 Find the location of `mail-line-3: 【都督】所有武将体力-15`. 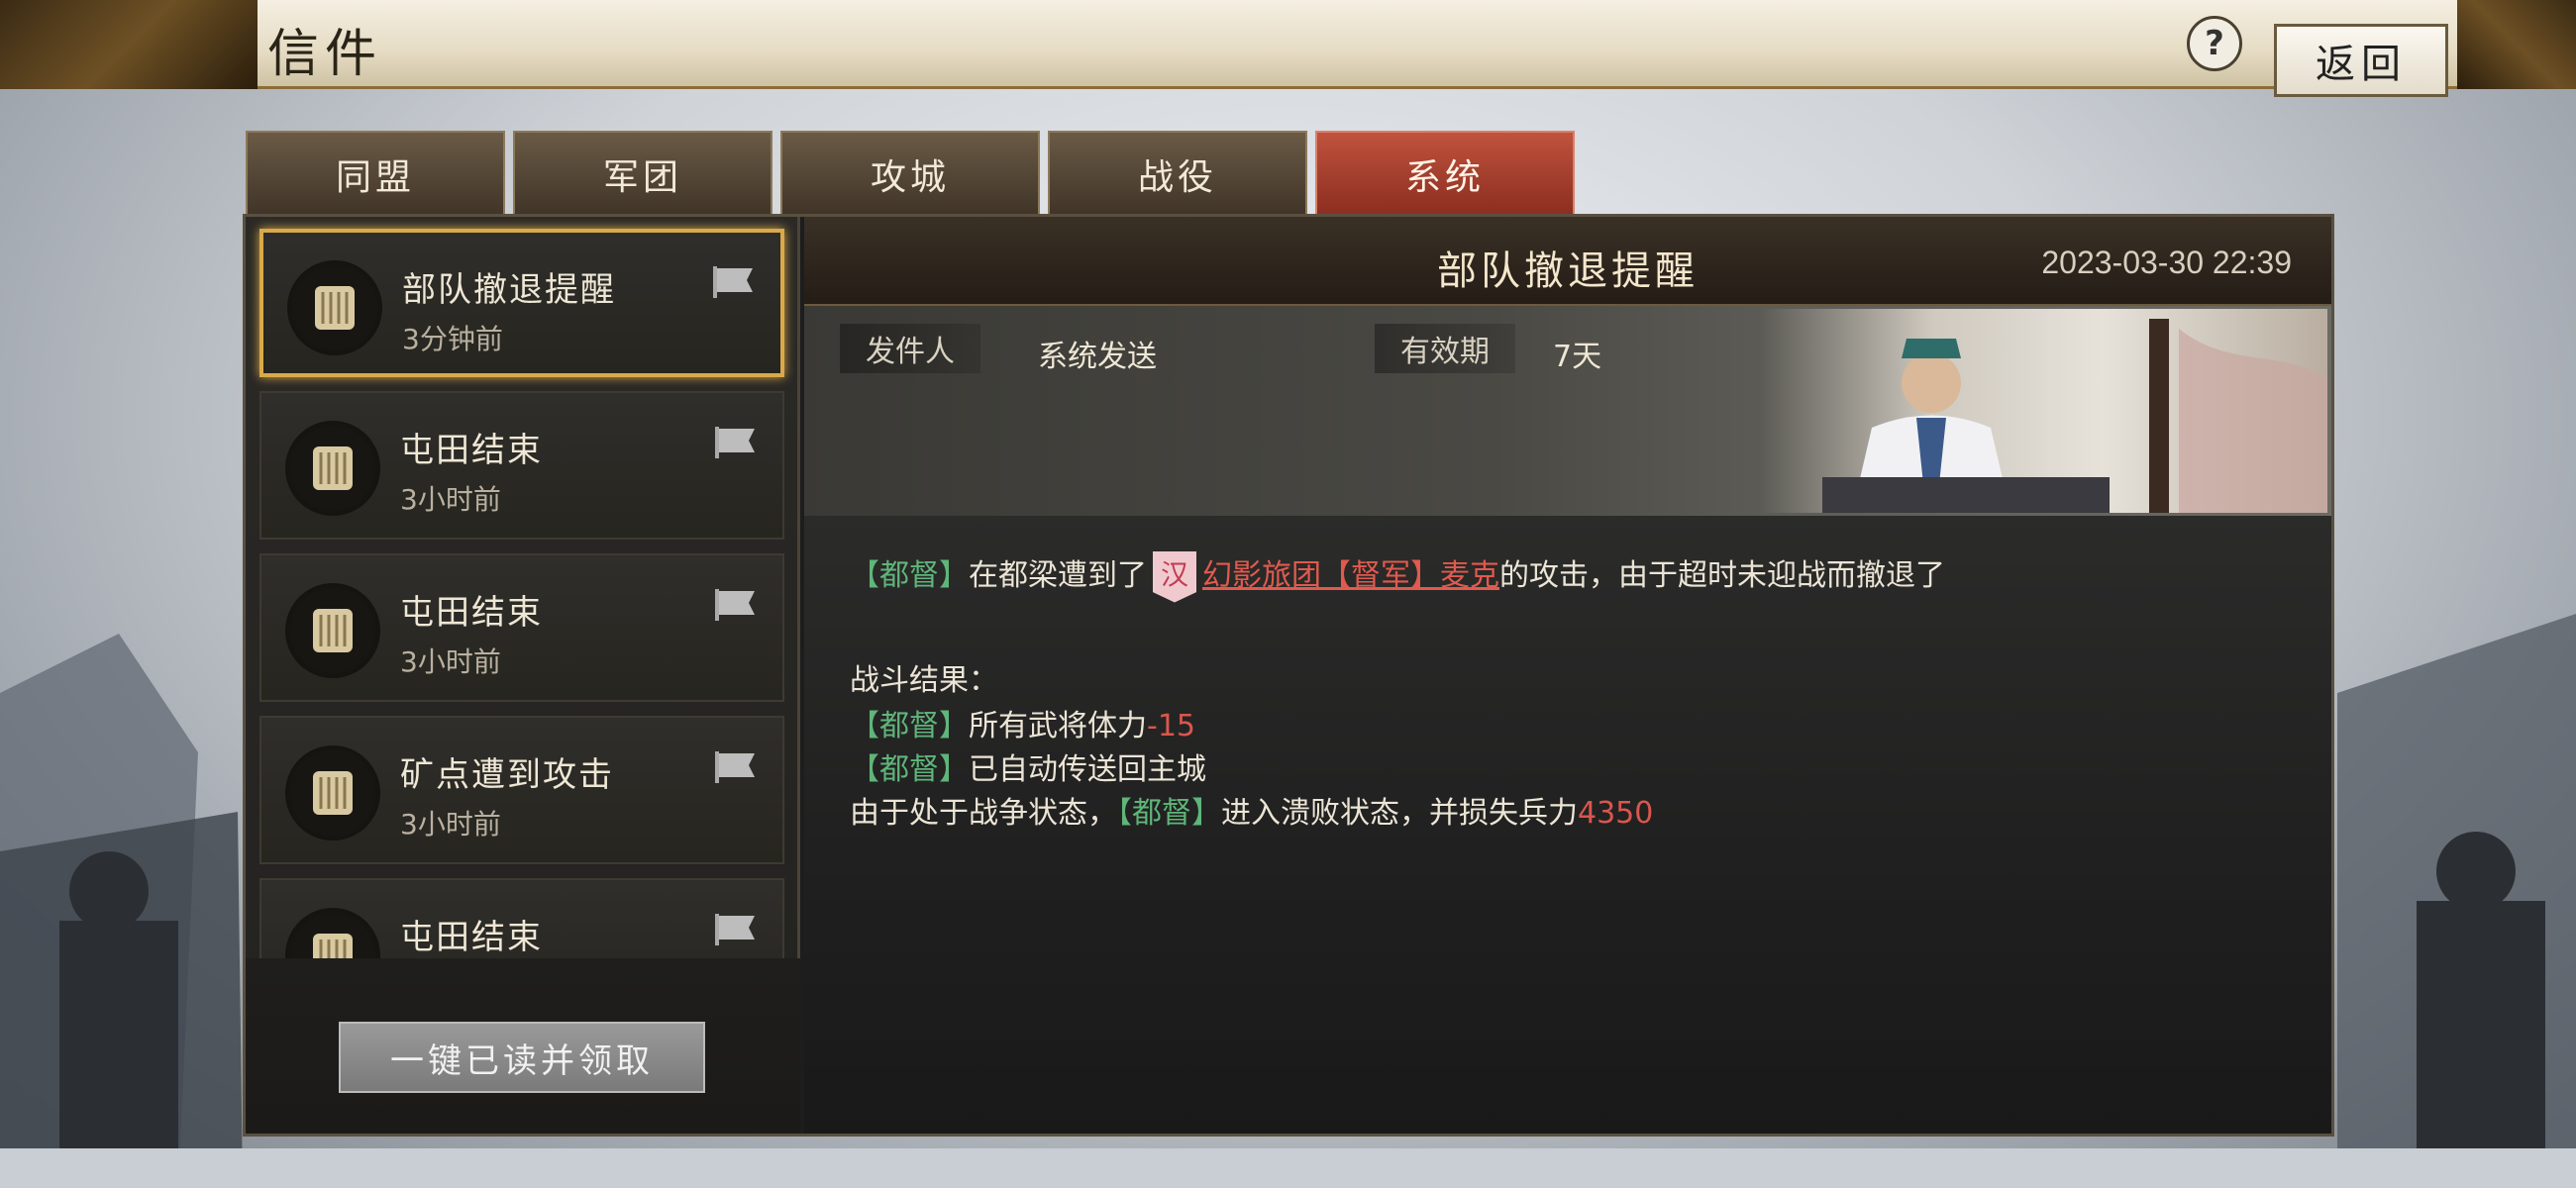

mail-line-3: 【都督】所有武将体力-15 is located at coordinates (1022, 722).